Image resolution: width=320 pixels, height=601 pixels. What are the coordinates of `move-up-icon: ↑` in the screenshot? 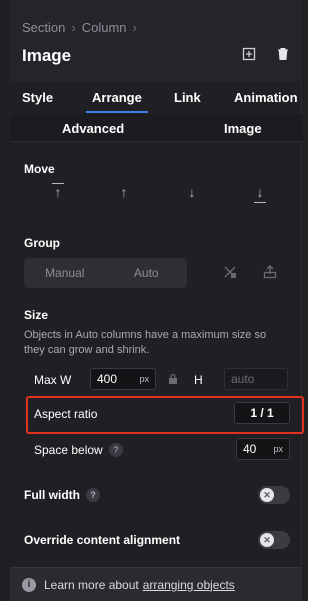 It's located at (124, 192).